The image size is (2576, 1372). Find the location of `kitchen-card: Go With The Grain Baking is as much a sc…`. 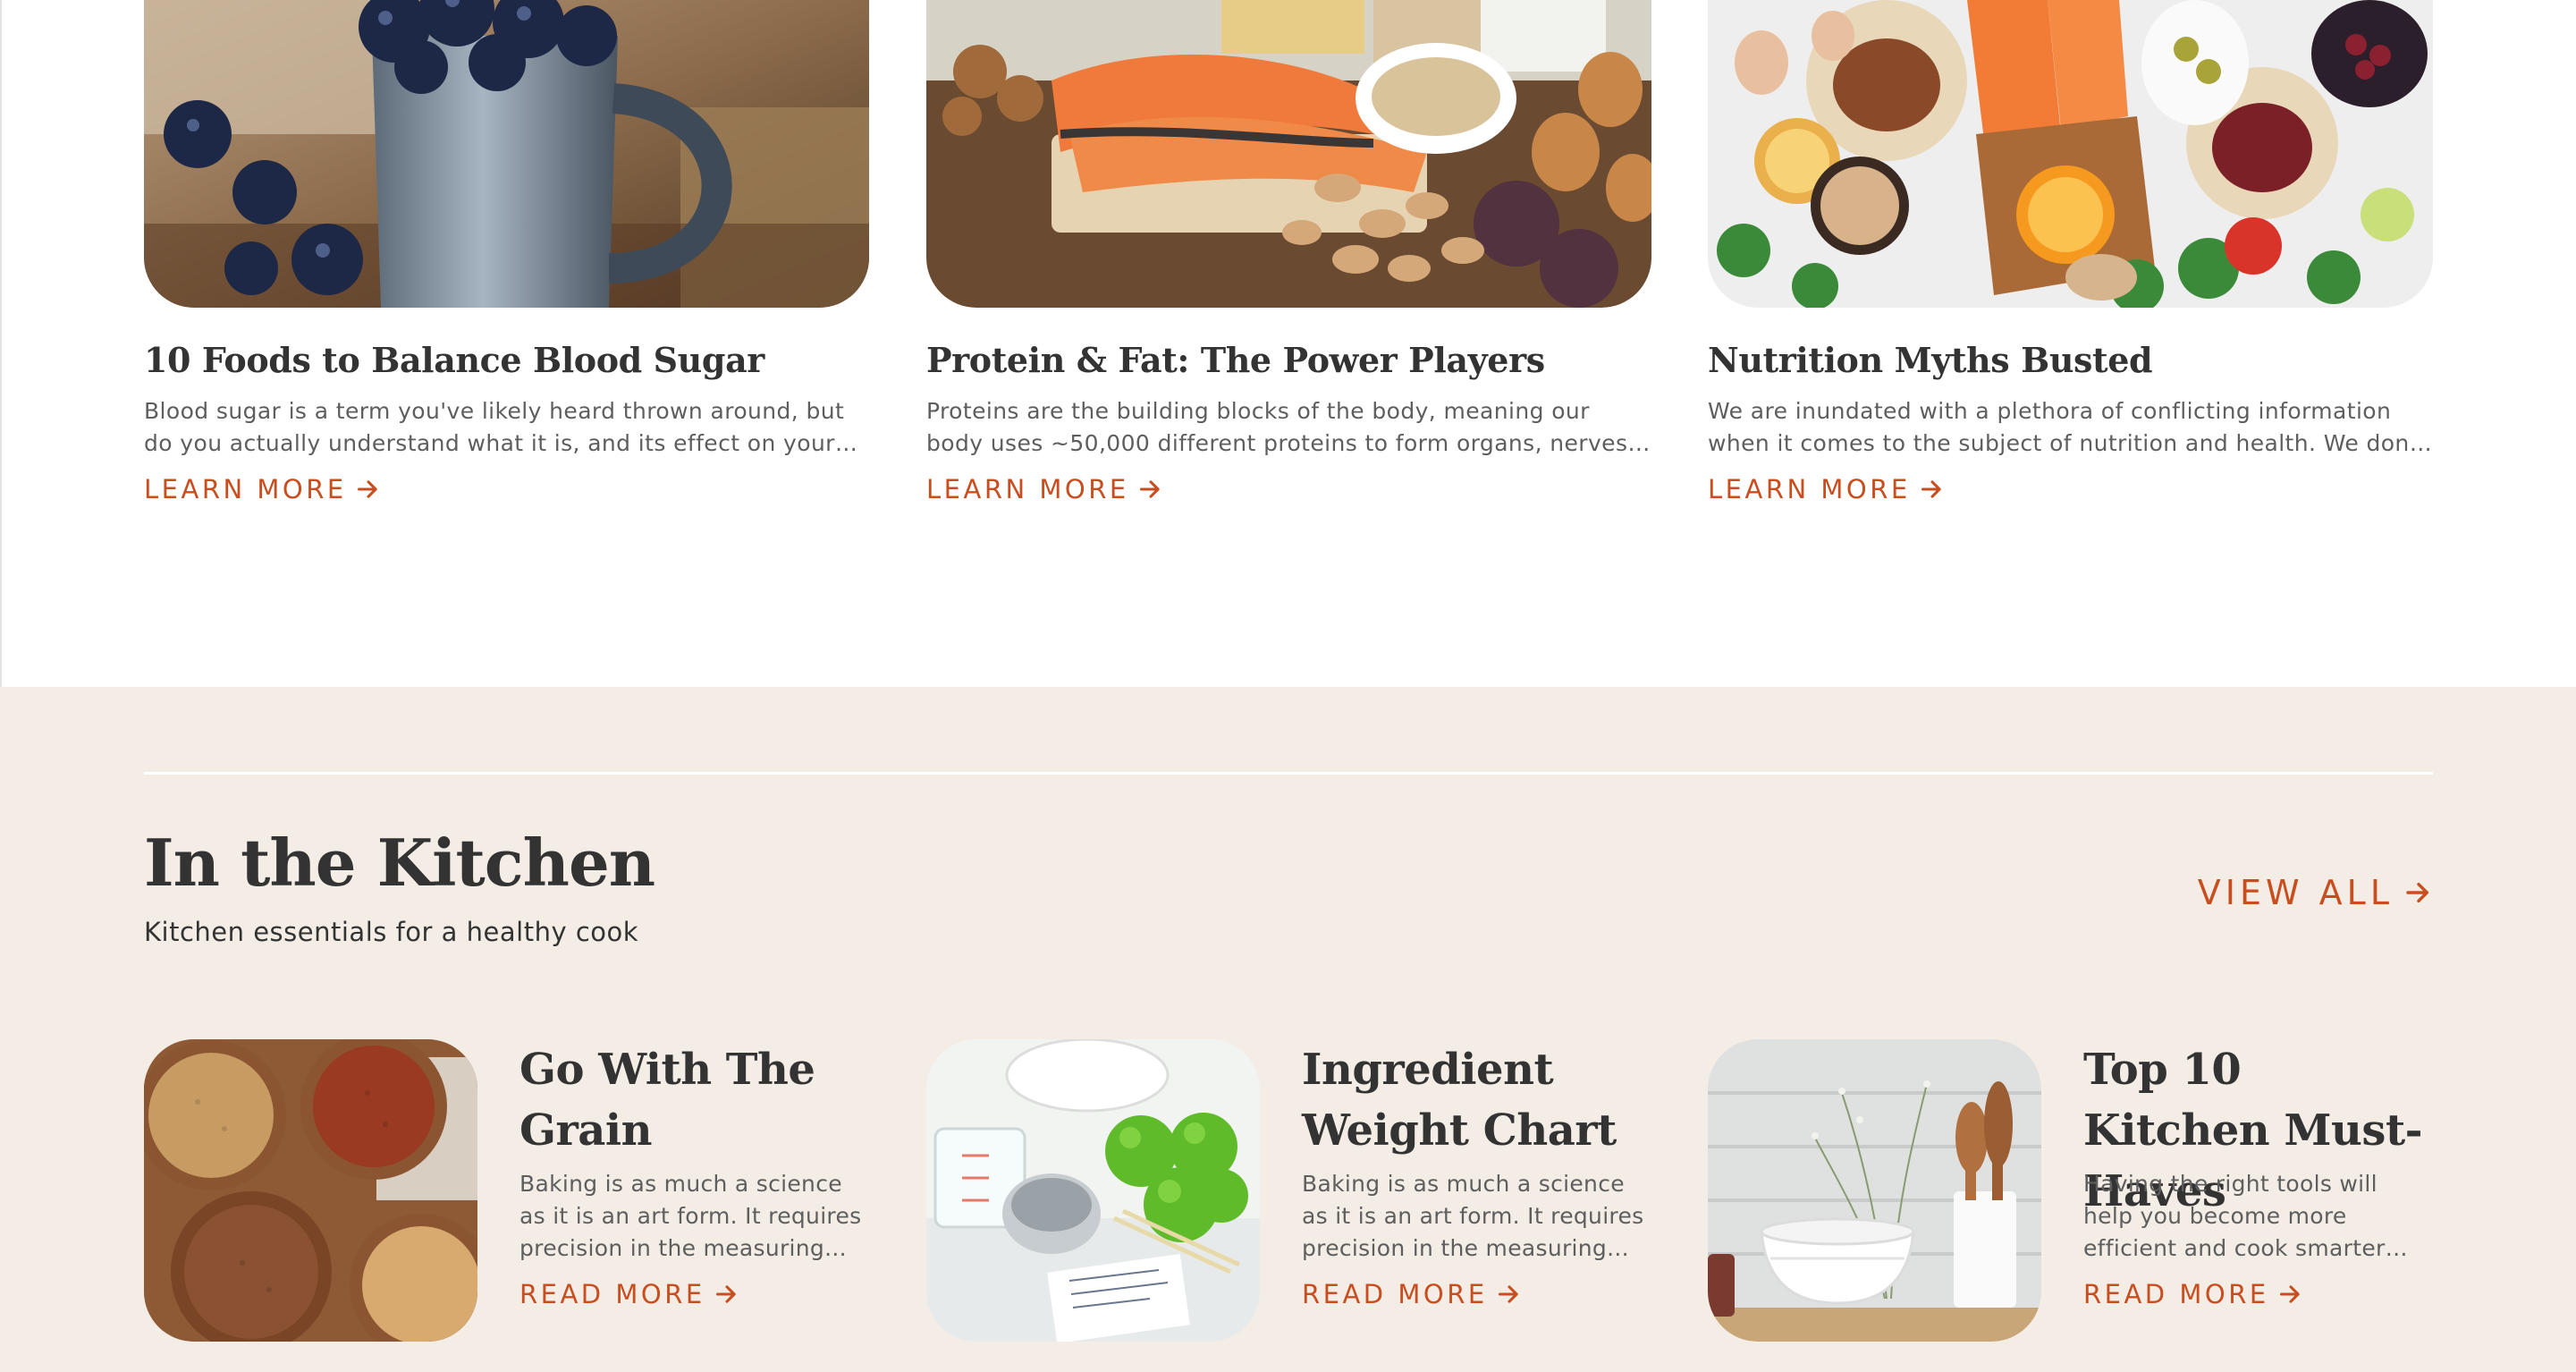

kitchen-card: Go With The Grain Baking is as much a sc… is located at coordinates (506, 1191).